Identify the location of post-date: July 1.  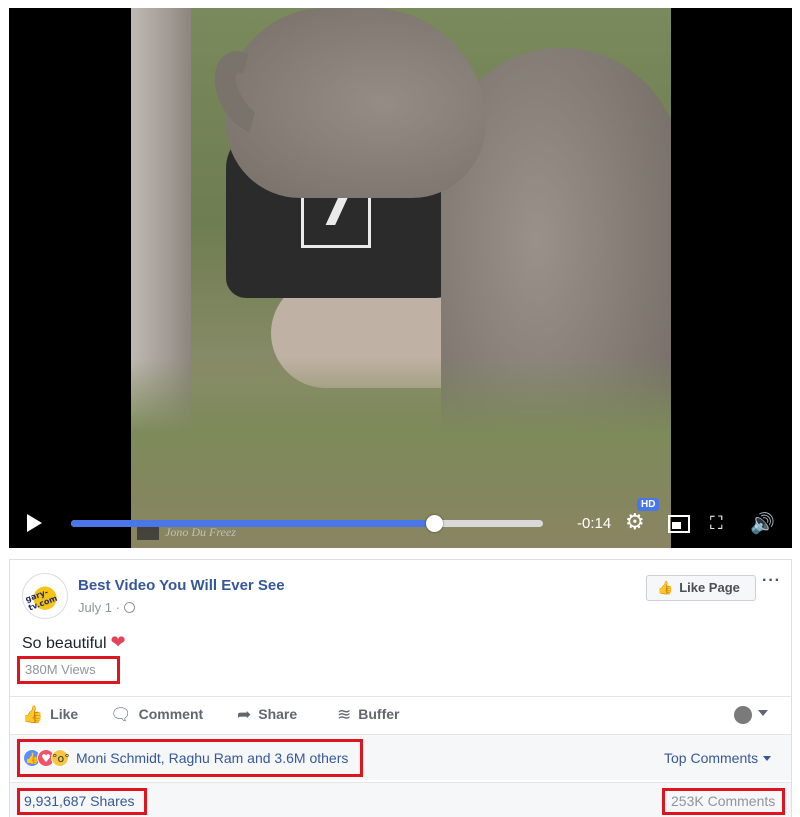
(95, 607).